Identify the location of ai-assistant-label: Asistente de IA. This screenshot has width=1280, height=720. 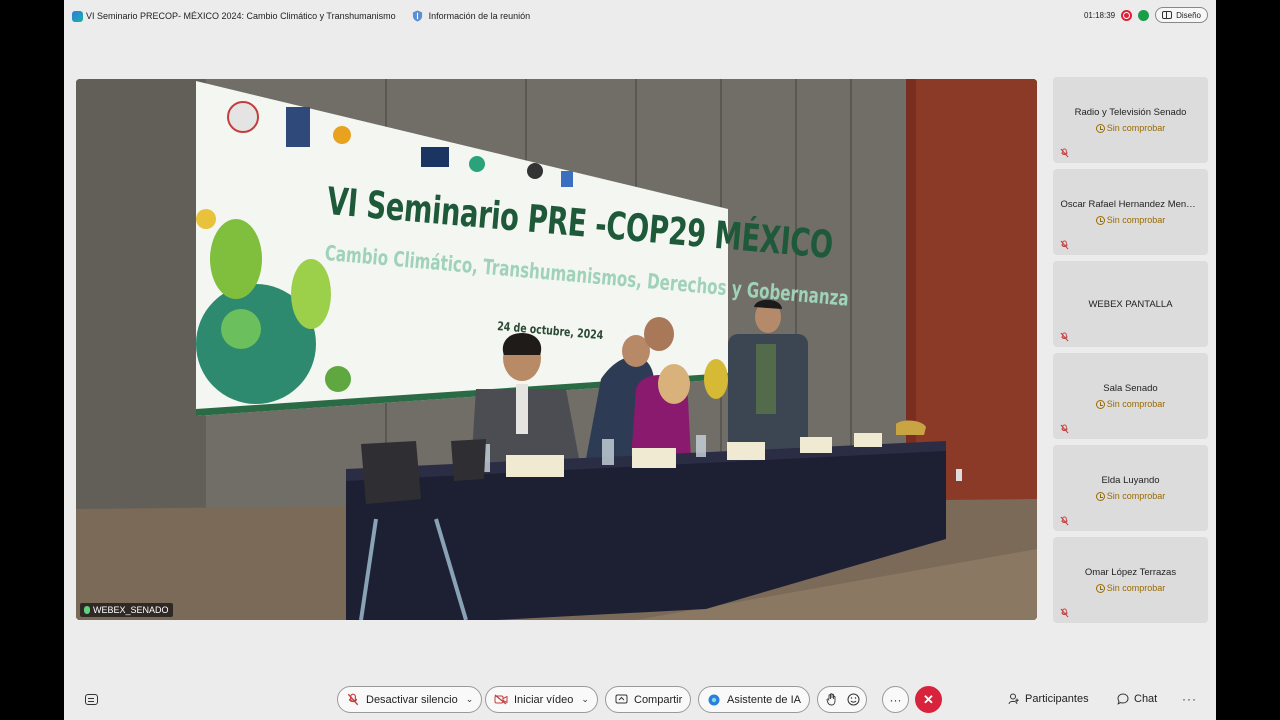
(764, 699).